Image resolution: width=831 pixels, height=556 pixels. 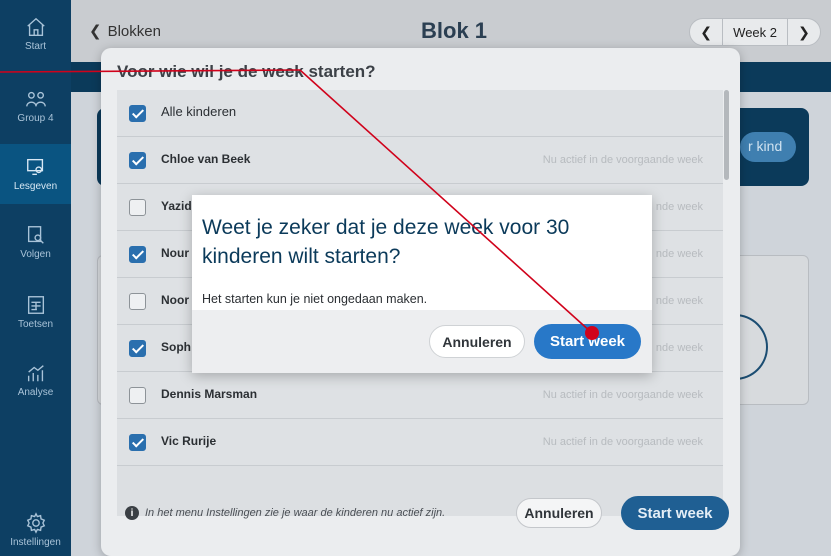 What do you see at coordinates (768, 147) in the screenshot?
I see `background-pill: r kind` at bounding box center [768, 147].